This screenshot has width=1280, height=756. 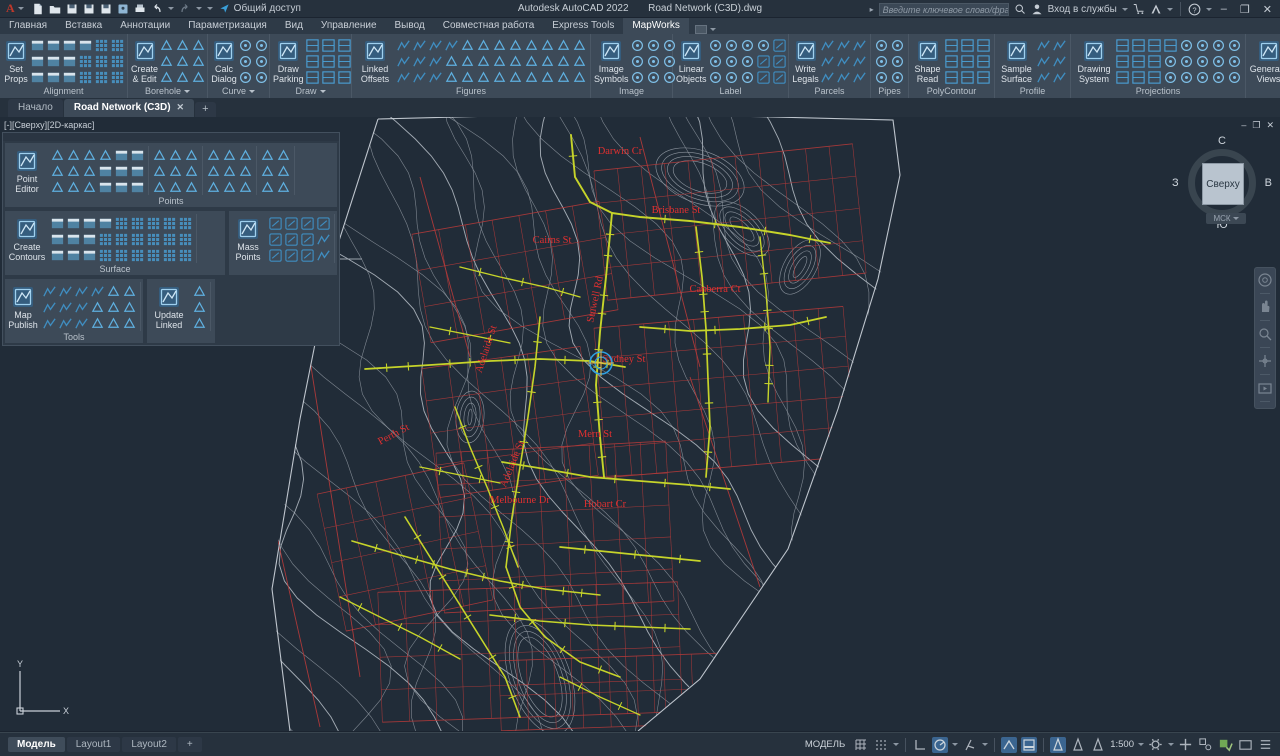 I want to click on label-tool-7-icon, so click(x=747, y=61).